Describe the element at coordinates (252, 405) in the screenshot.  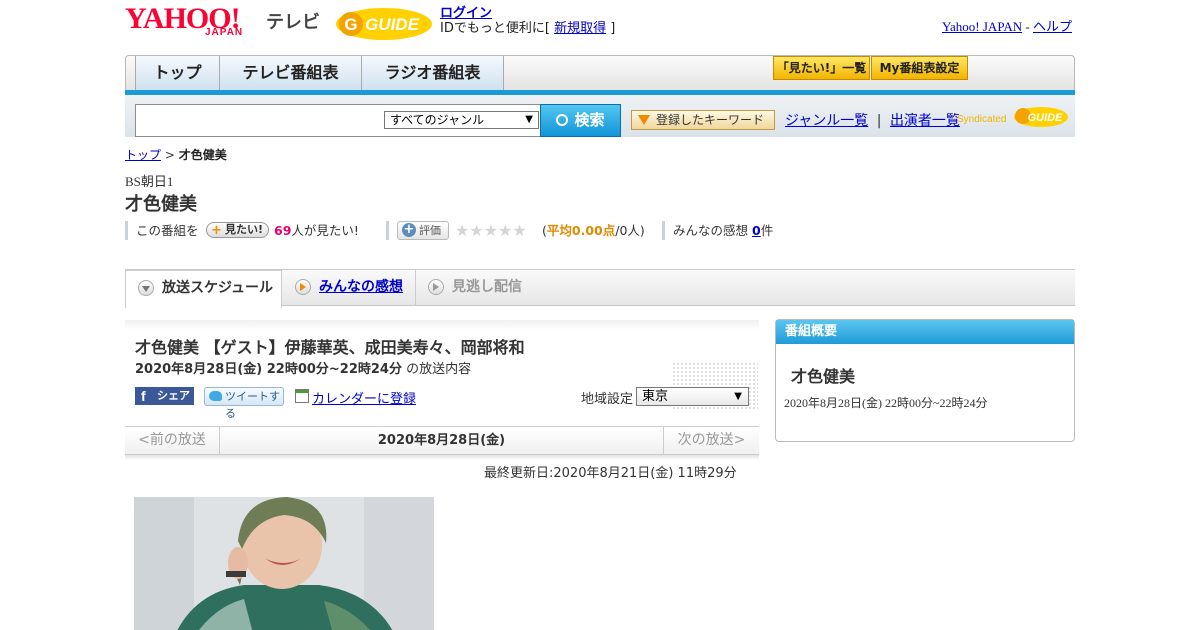
I see `tweet-label: ツイートする` at that location.